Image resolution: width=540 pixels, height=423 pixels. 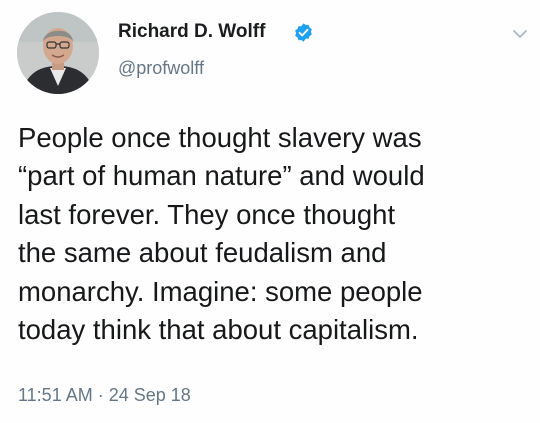 I want to click on avatar-photo, so click(x=58, y=53).